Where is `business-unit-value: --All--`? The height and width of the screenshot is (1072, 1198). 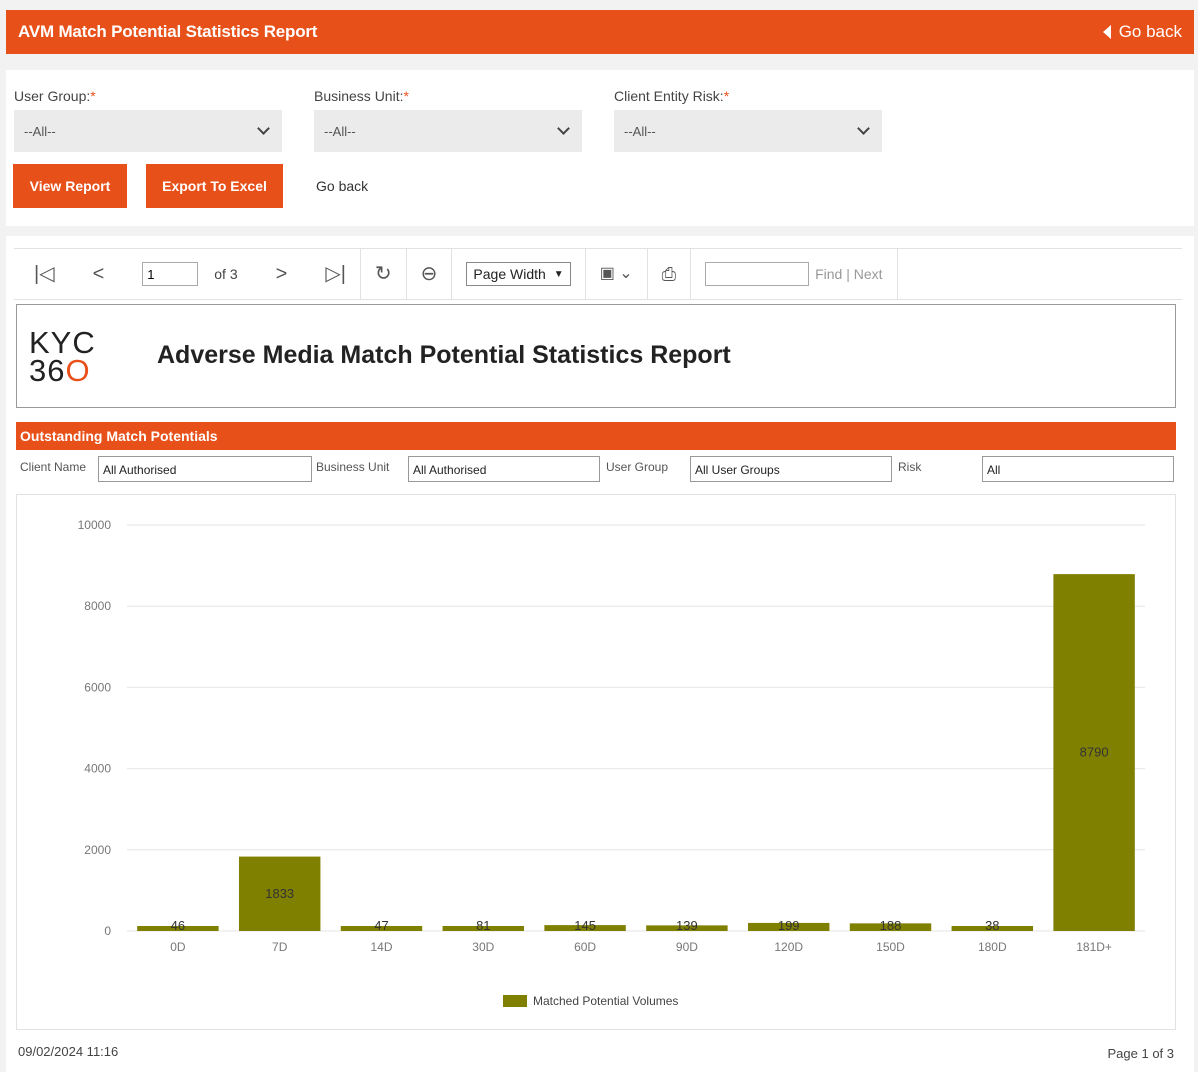 business-unit-value: --All-- is located at coordinates (340, 131).